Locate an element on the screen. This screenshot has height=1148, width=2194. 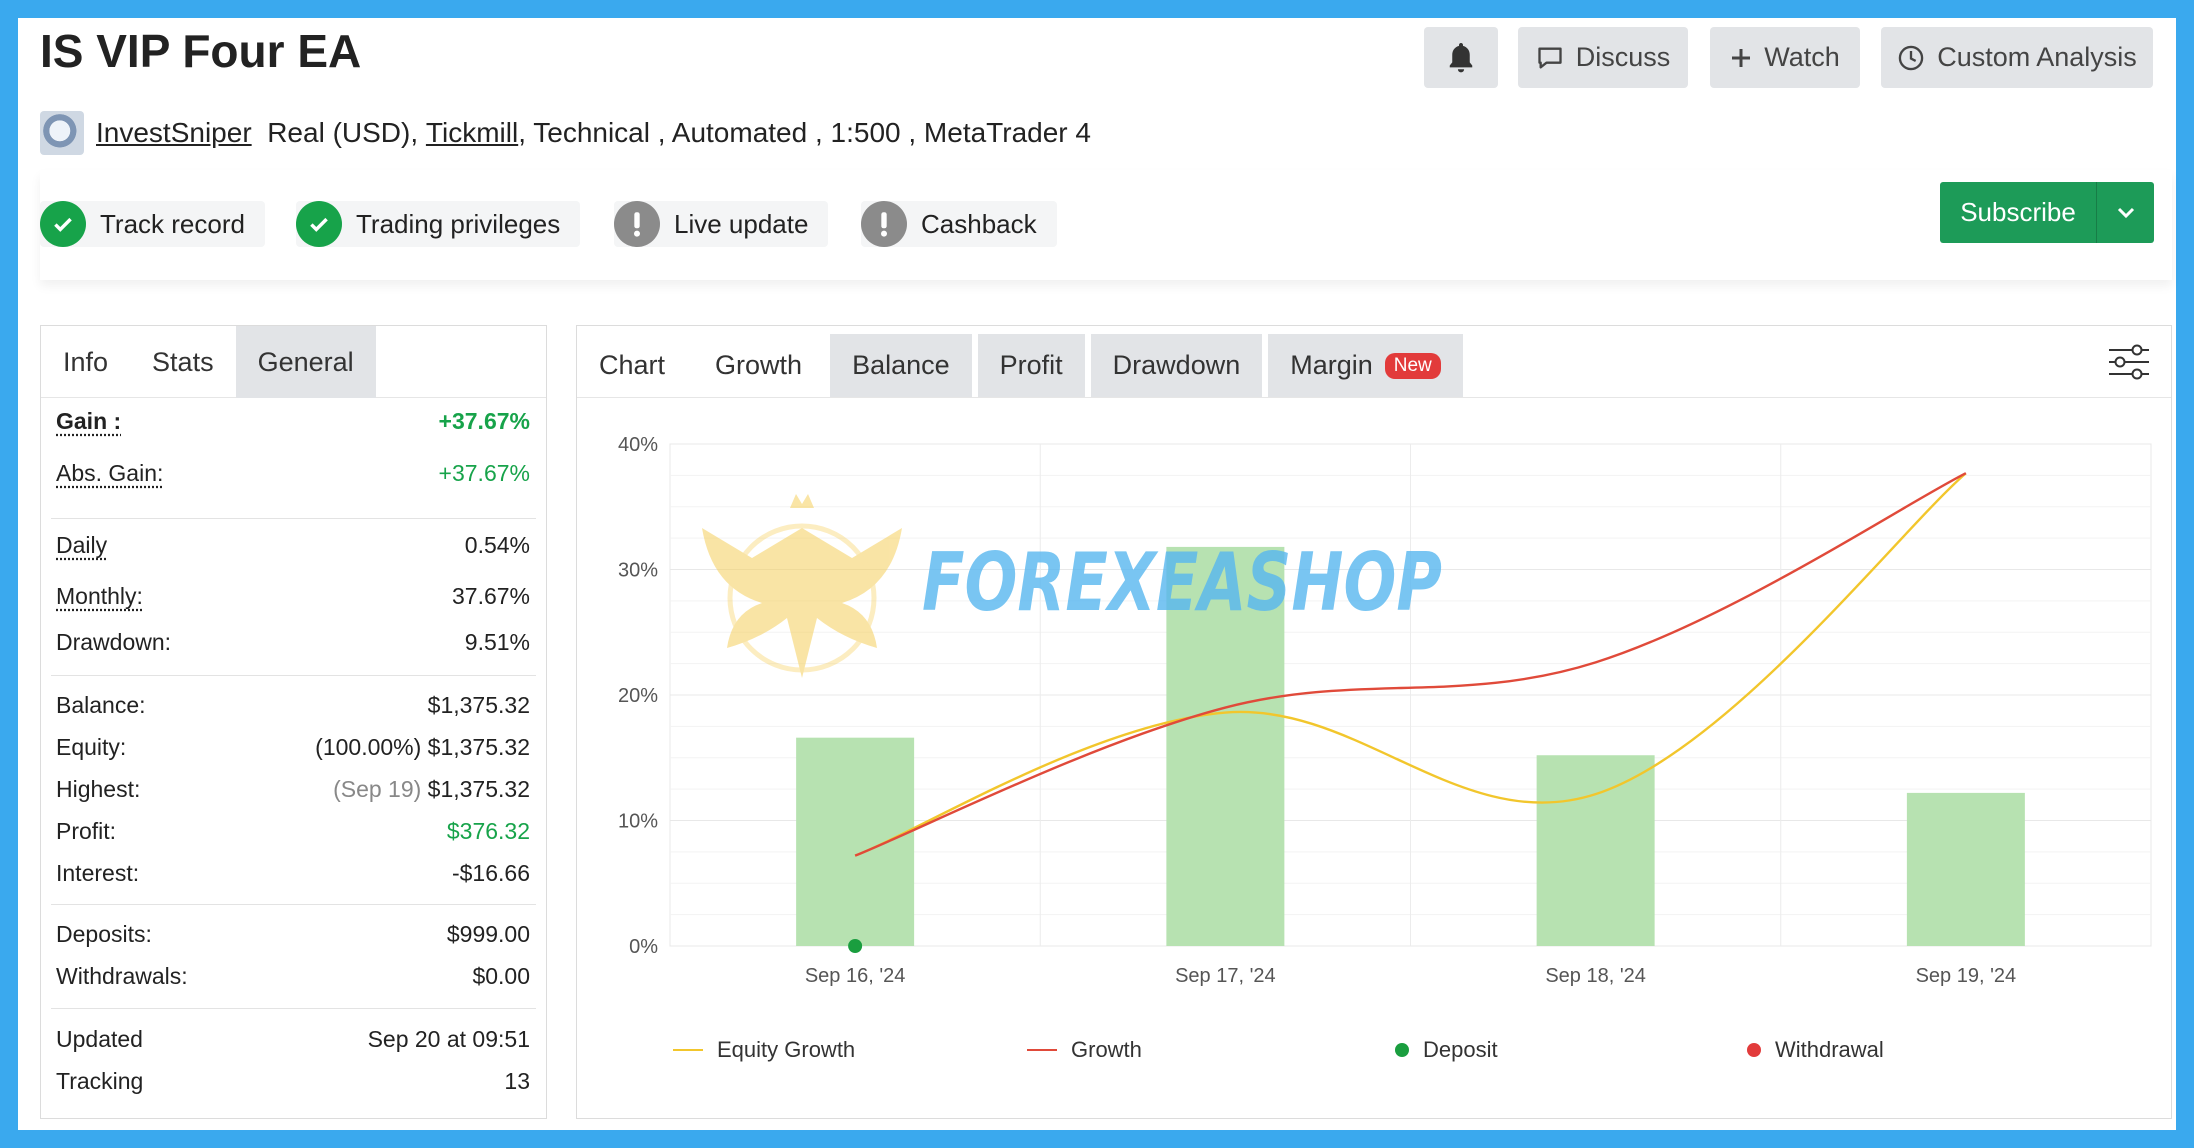
stat-balance: Balance: $1,375.32 is located at coordinates (293, 705).